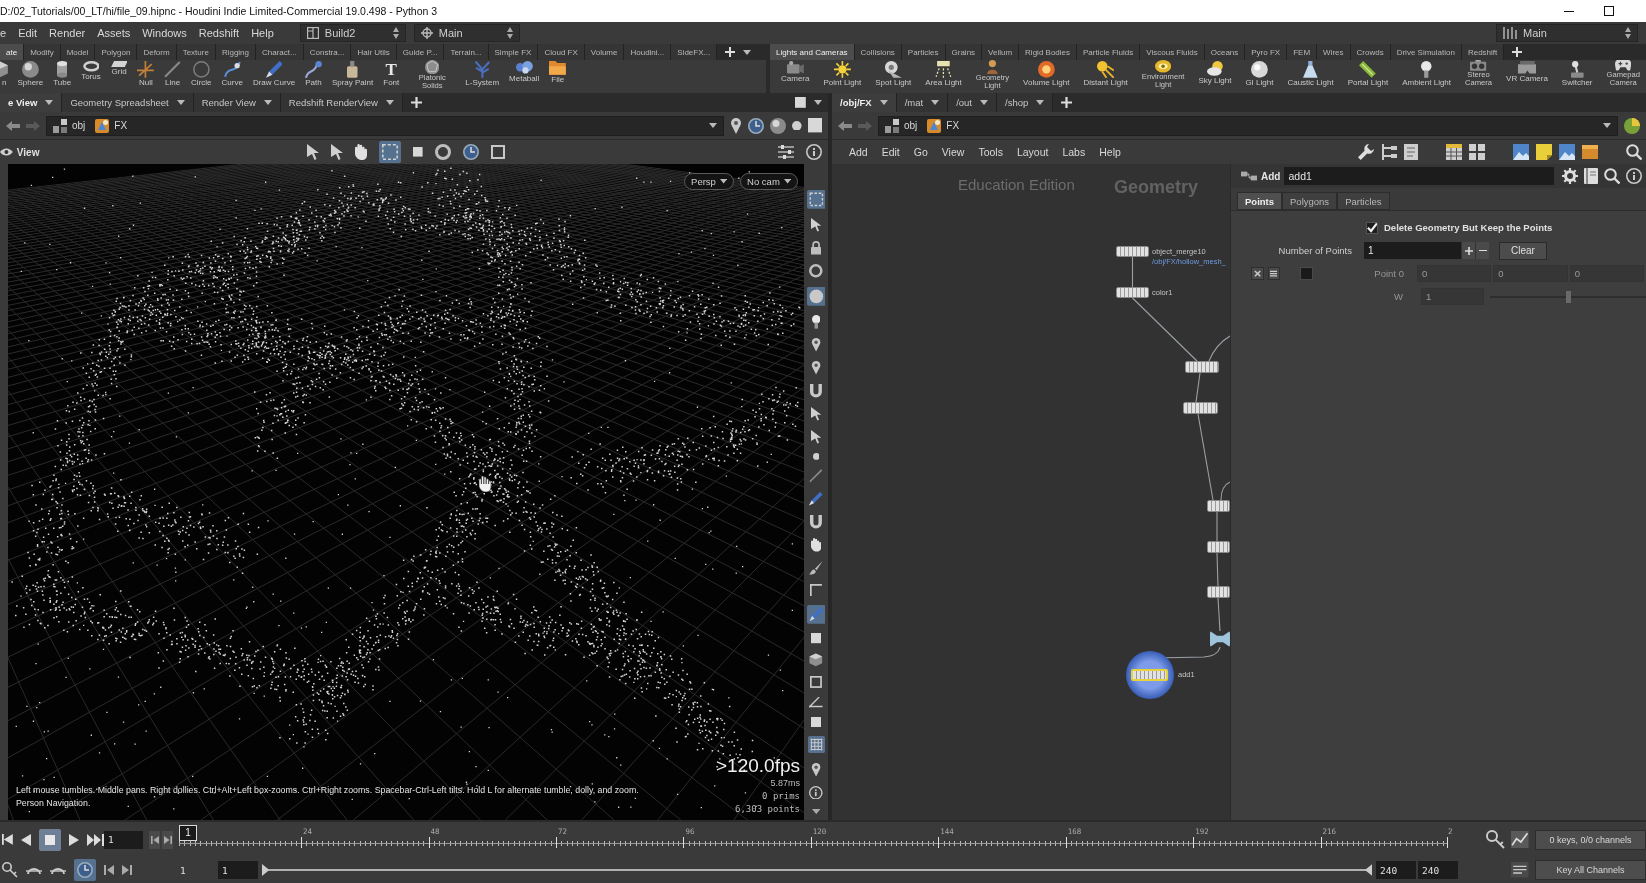 The width and height of the screenshot is (1646, 883). I want to click on shelf-tab: Simple FX, so click(513, 52).